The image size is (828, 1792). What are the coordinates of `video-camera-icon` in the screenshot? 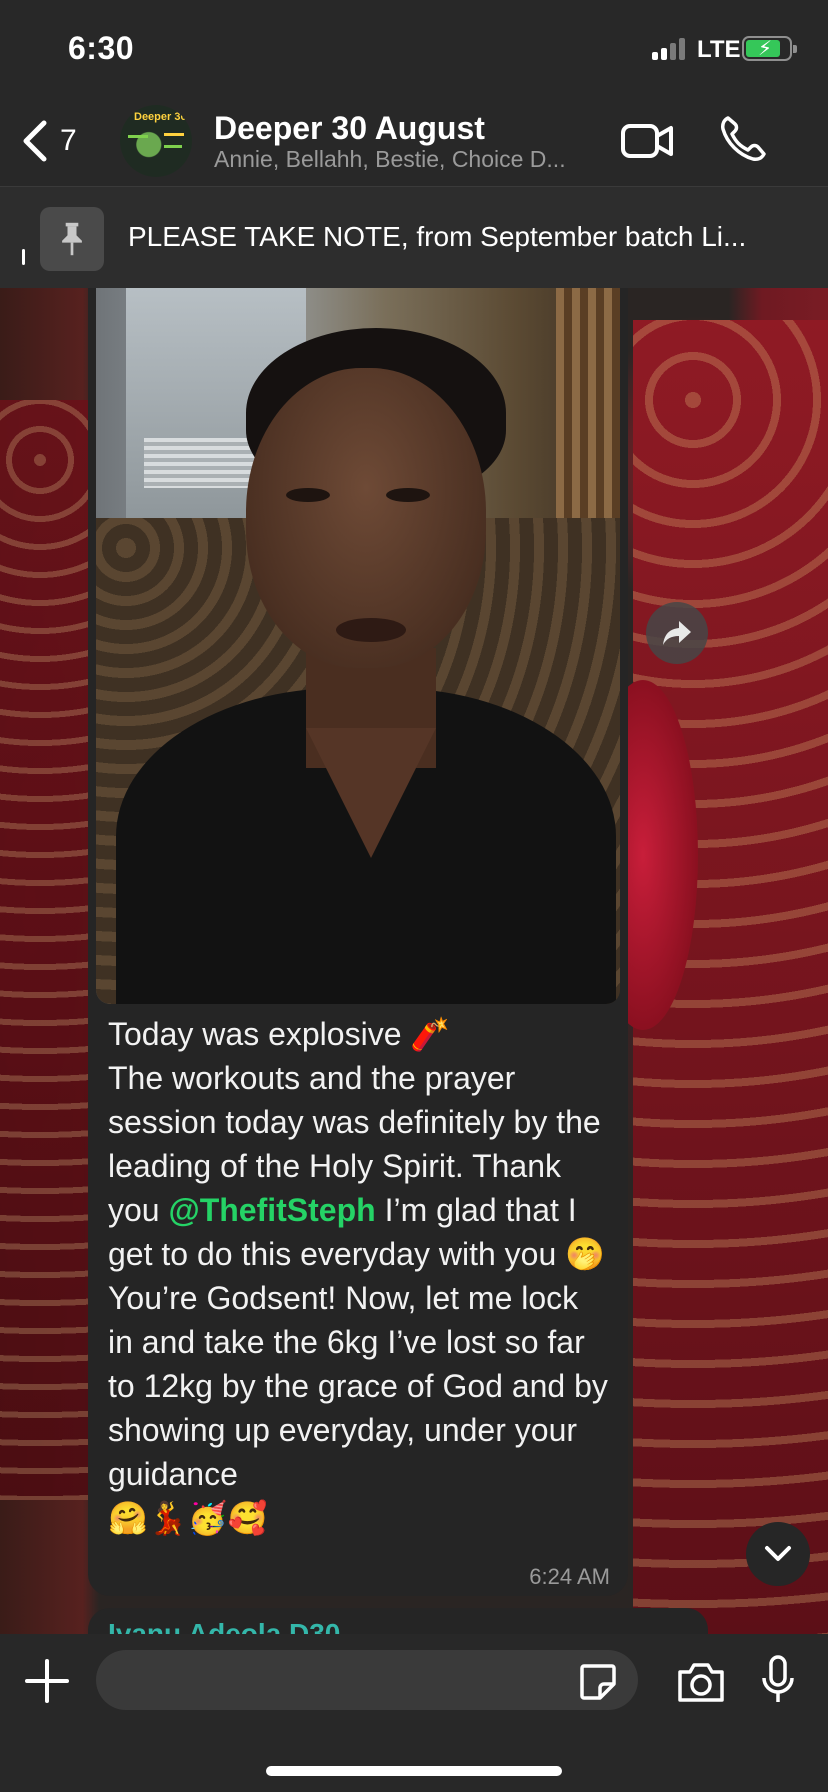 It's located at (647, 141).